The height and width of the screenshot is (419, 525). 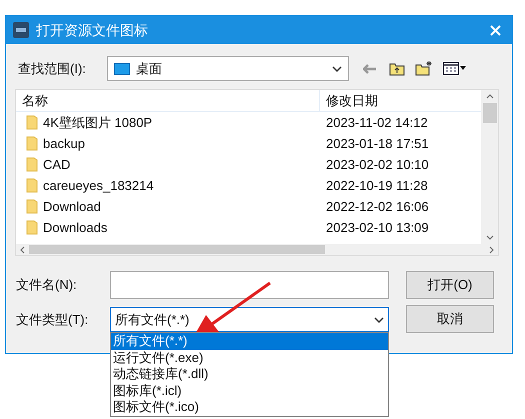 What do you see at coordinates (249, 407) in the screenshot?
I see `file-type-option: 图标文件(*.ico)` at bounding box center [249, 407].